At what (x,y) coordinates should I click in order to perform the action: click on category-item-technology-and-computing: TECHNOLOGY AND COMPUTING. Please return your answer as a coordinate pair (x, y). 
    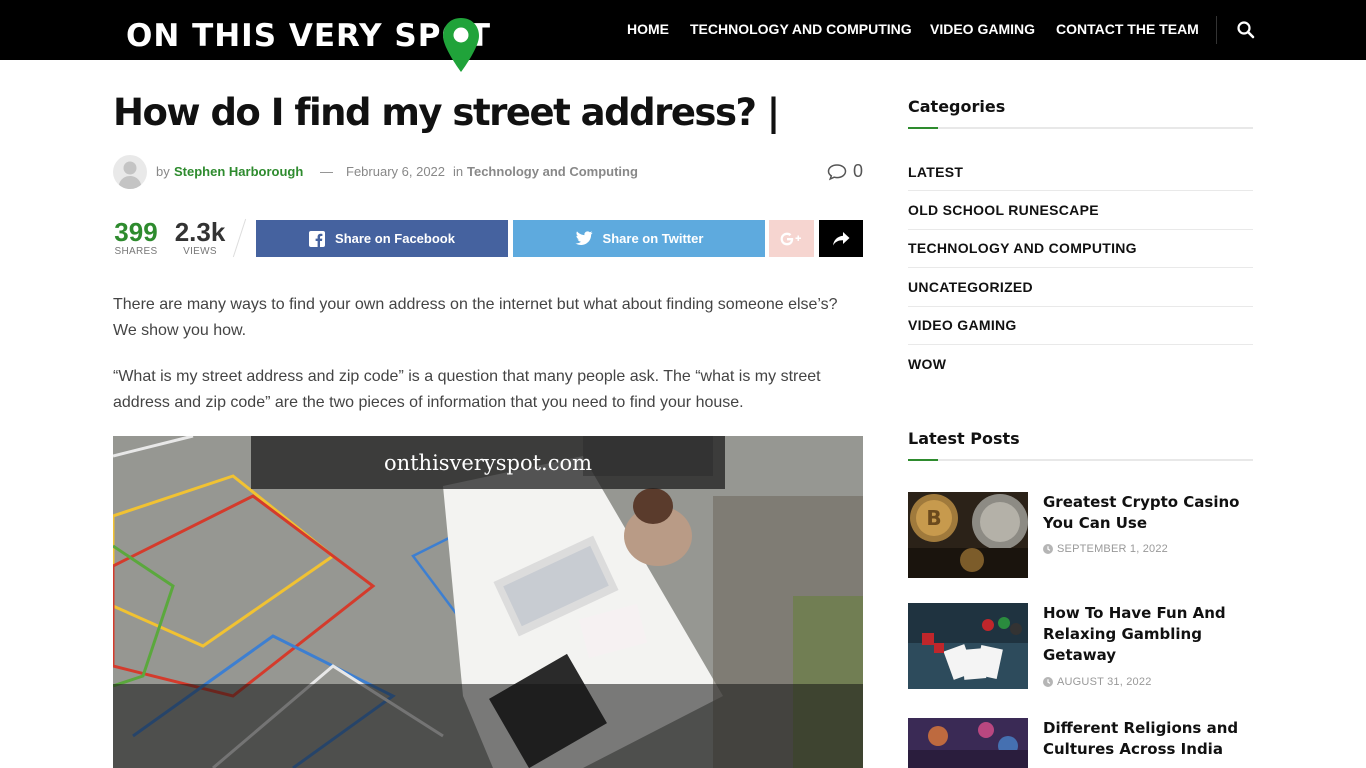
    Looking at the image, I should click on (1080, 249).